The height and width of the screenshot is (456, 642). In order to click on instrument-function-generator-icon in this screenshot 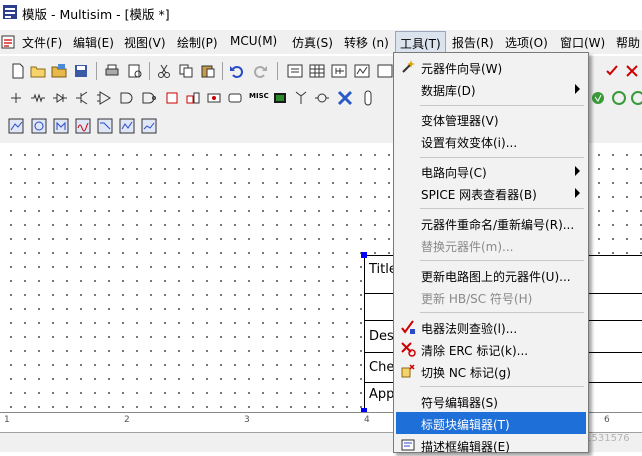, I will do `click(39, 126)`.